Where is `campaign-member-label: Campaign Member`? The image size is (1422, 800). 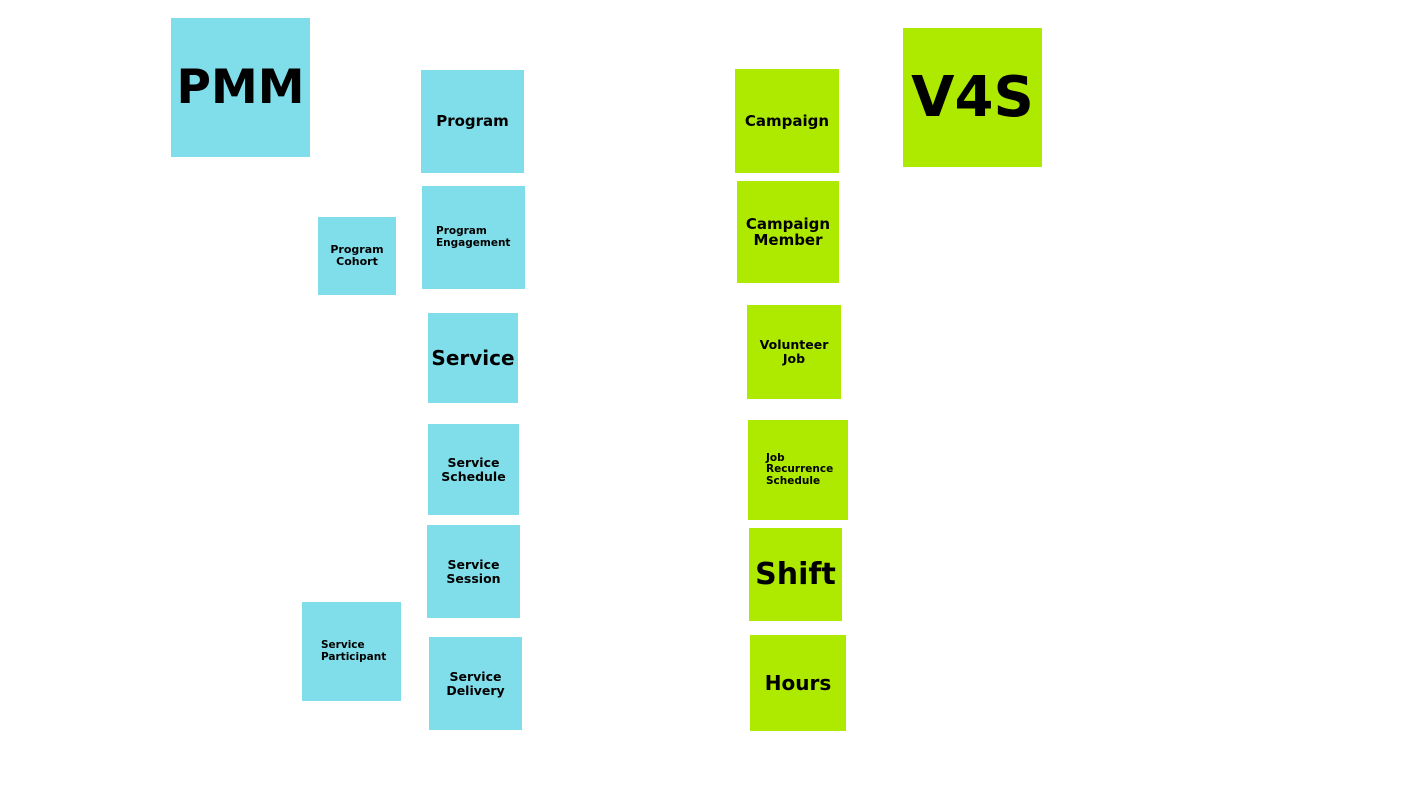
campaign-member-label: Campaign Member is located at coordinates (788, 231).